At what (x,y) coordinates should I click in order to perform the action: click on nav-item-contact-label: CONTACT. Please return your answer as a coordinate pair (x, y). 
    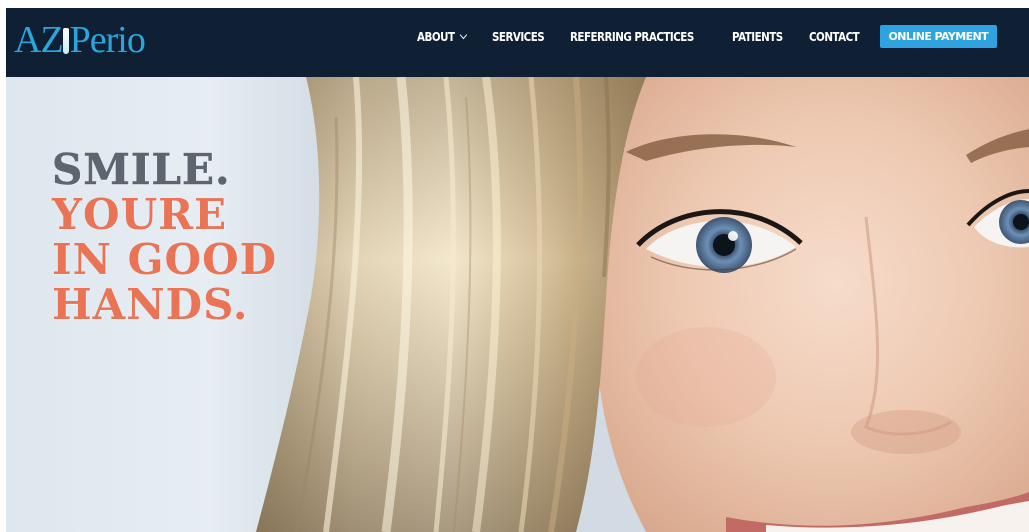
    Looking at the image, I should click on (834, 36).